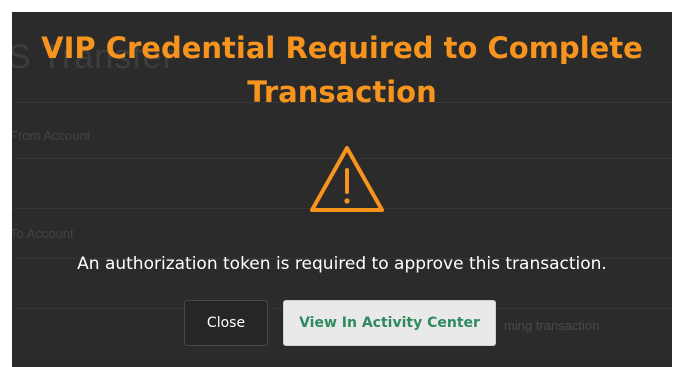 The image size is (676, 367). What do you see at coordinates (389, 323) in the screenshot?
I see `view-in-activity-center-button: View In Activity Center` at bounding box center [389, 323].